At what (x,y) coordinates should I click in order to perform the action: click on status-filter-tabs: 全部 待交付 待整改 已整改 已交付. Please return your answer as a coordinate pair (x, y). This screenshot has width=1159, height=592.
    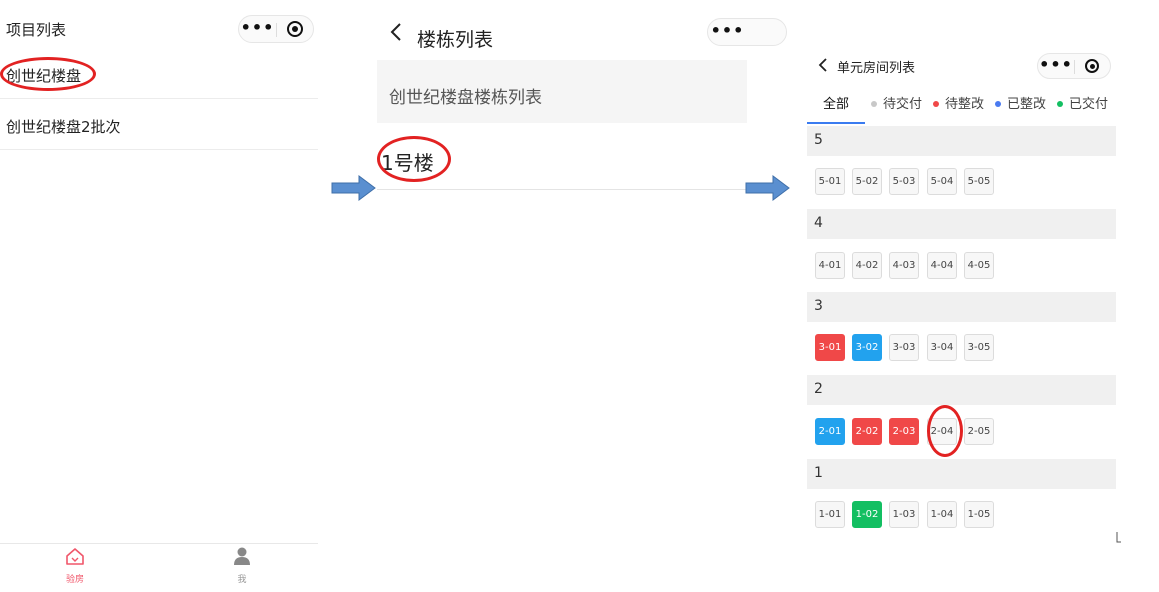
    Looking at the image, I should click on (962, 110).